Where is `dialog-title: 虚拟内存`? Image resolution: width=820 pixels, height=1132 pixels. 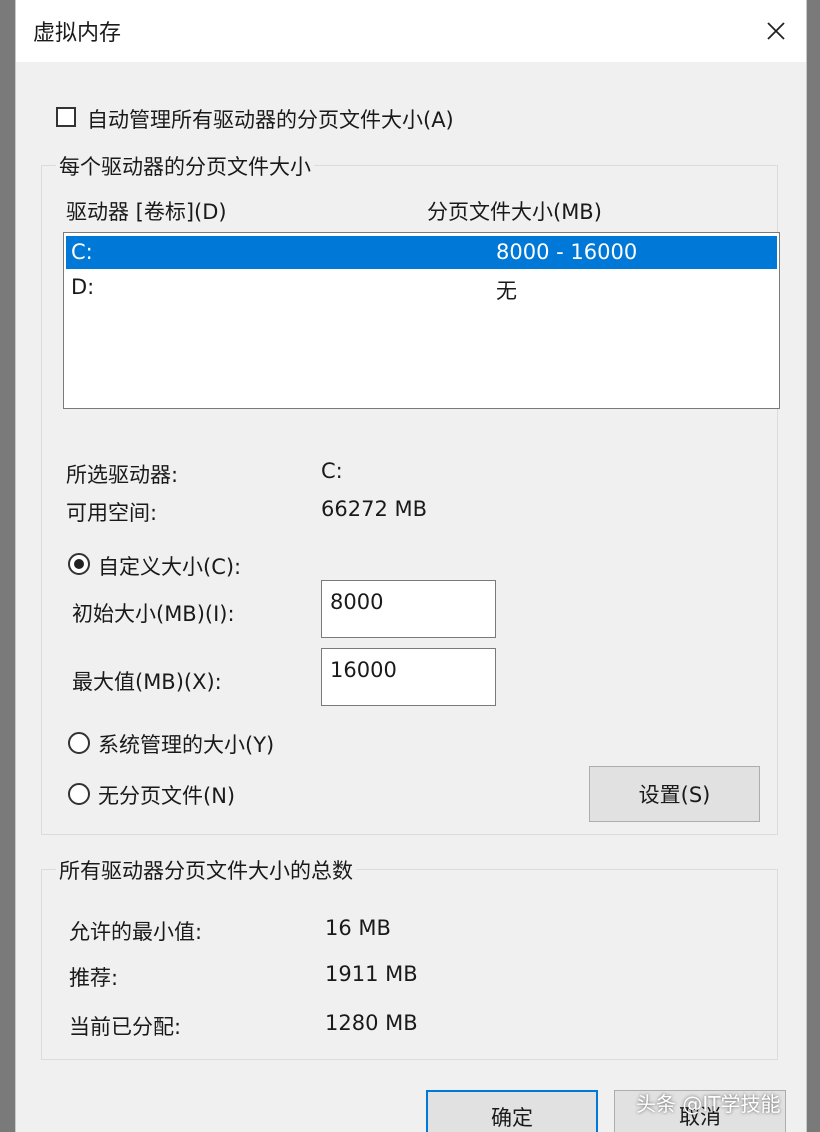 dialog-title: 虚拟内存 is located at coordinates (77, 33).